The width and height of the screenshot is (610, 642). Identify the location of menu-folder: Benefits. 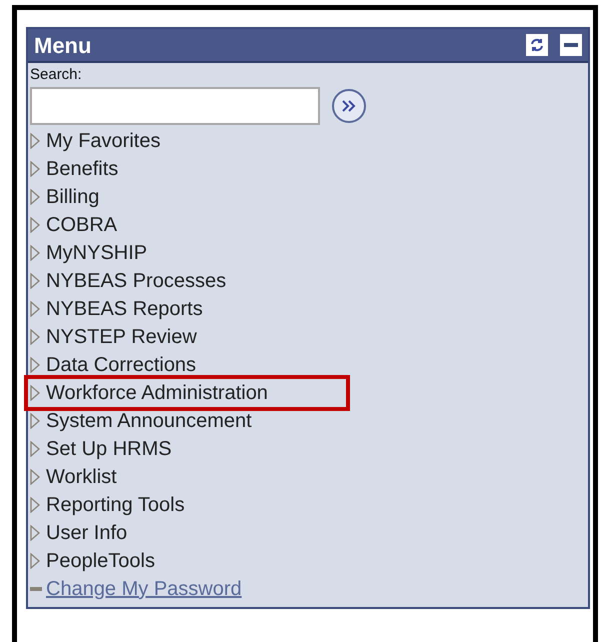
(82, 169).